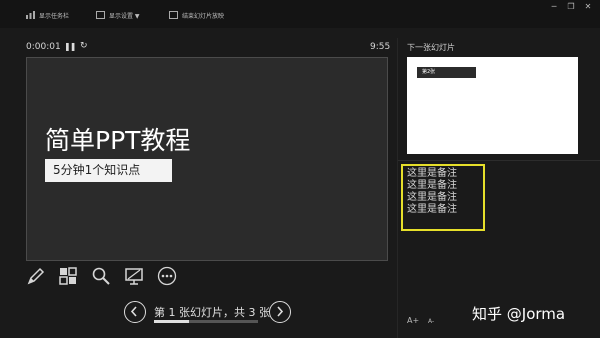  I want to click on pen-tool-button, so click(36, 276).